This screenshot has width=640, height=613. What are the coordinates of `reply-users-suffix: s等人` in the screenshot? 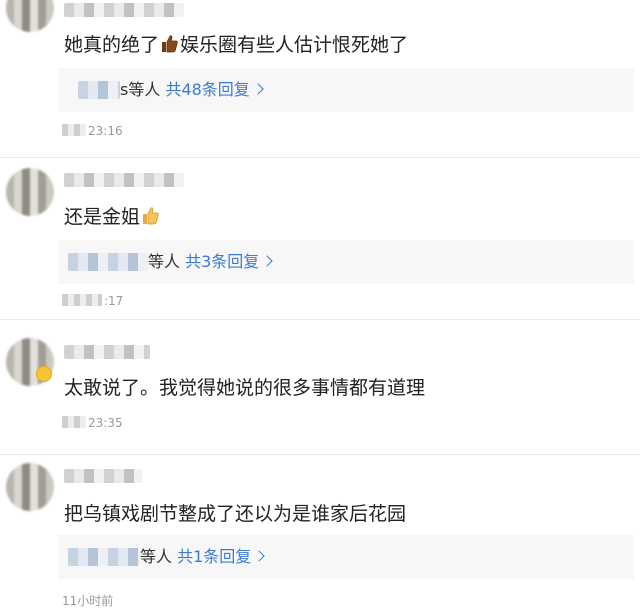 It's located at (140, 89).